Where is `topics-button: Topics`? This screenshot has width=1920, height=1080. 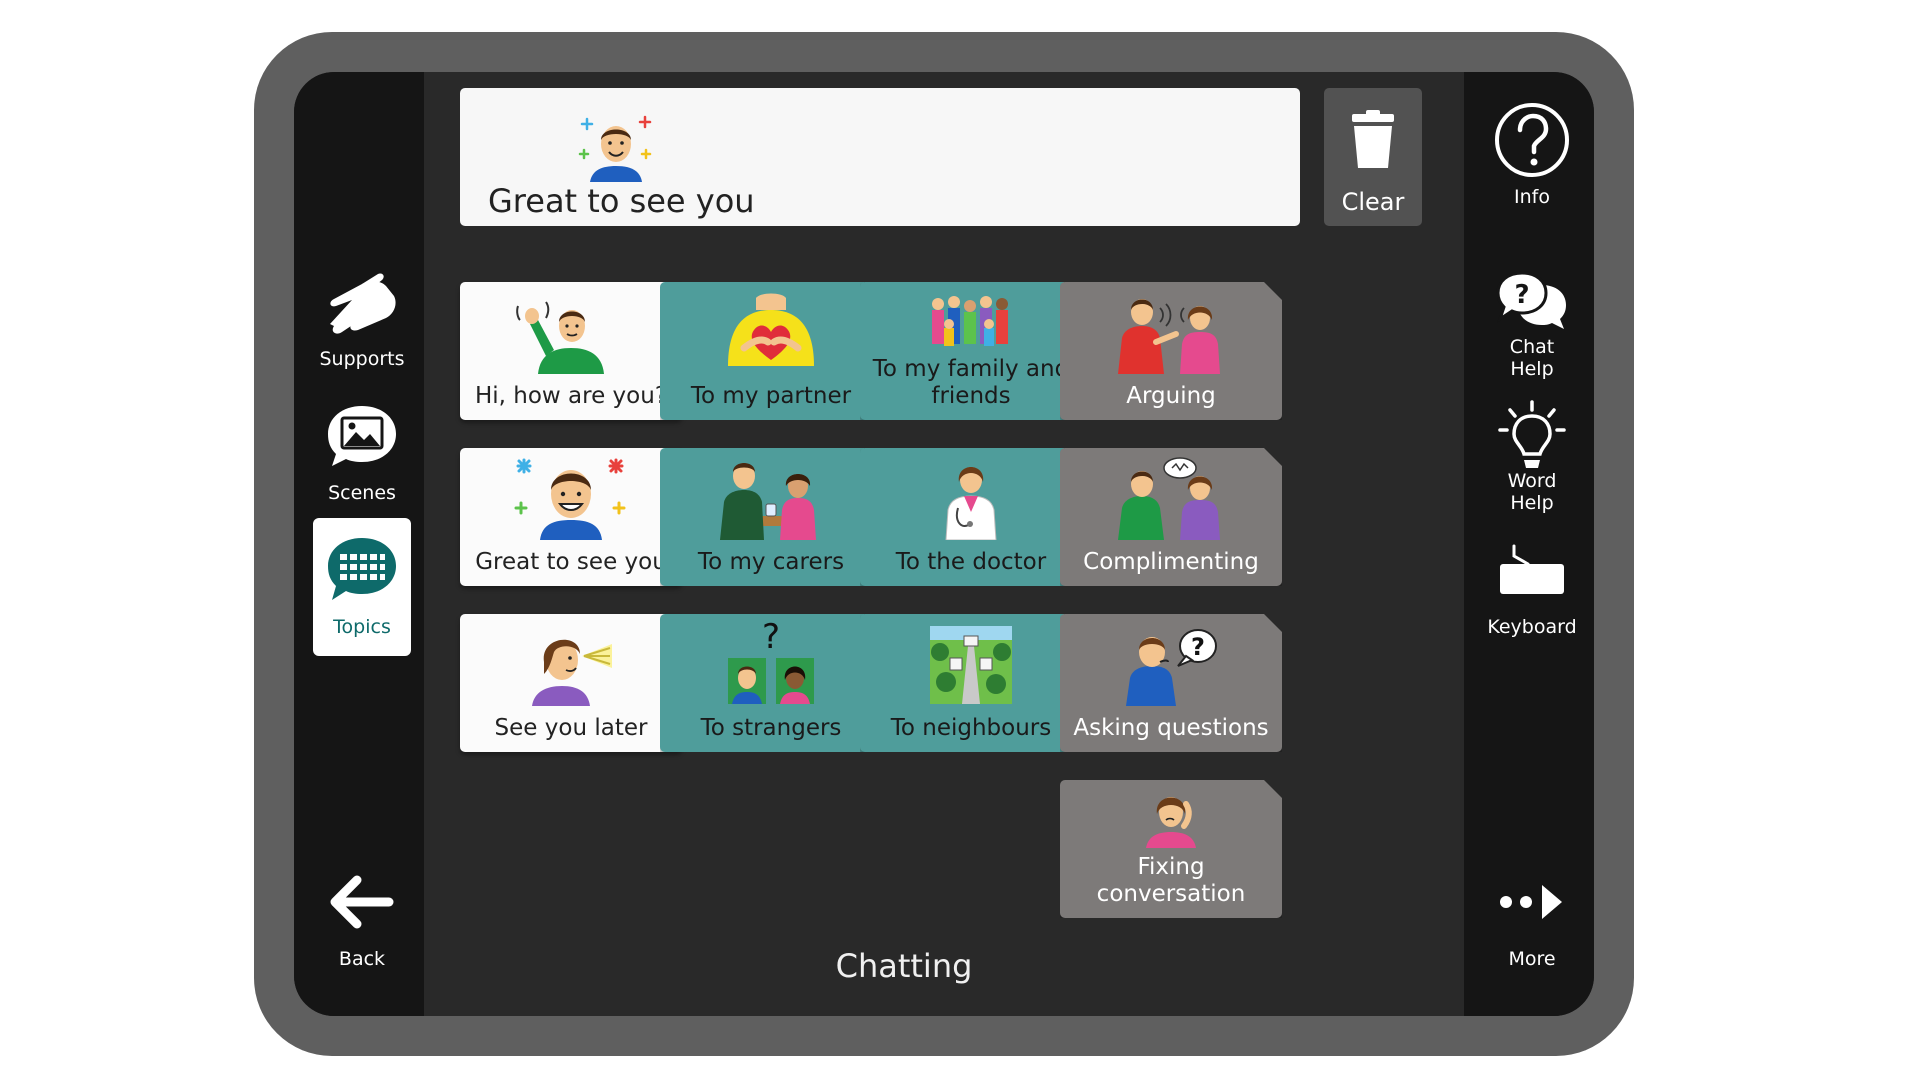
topics-button: Topics is located at coordinates (362, 587).